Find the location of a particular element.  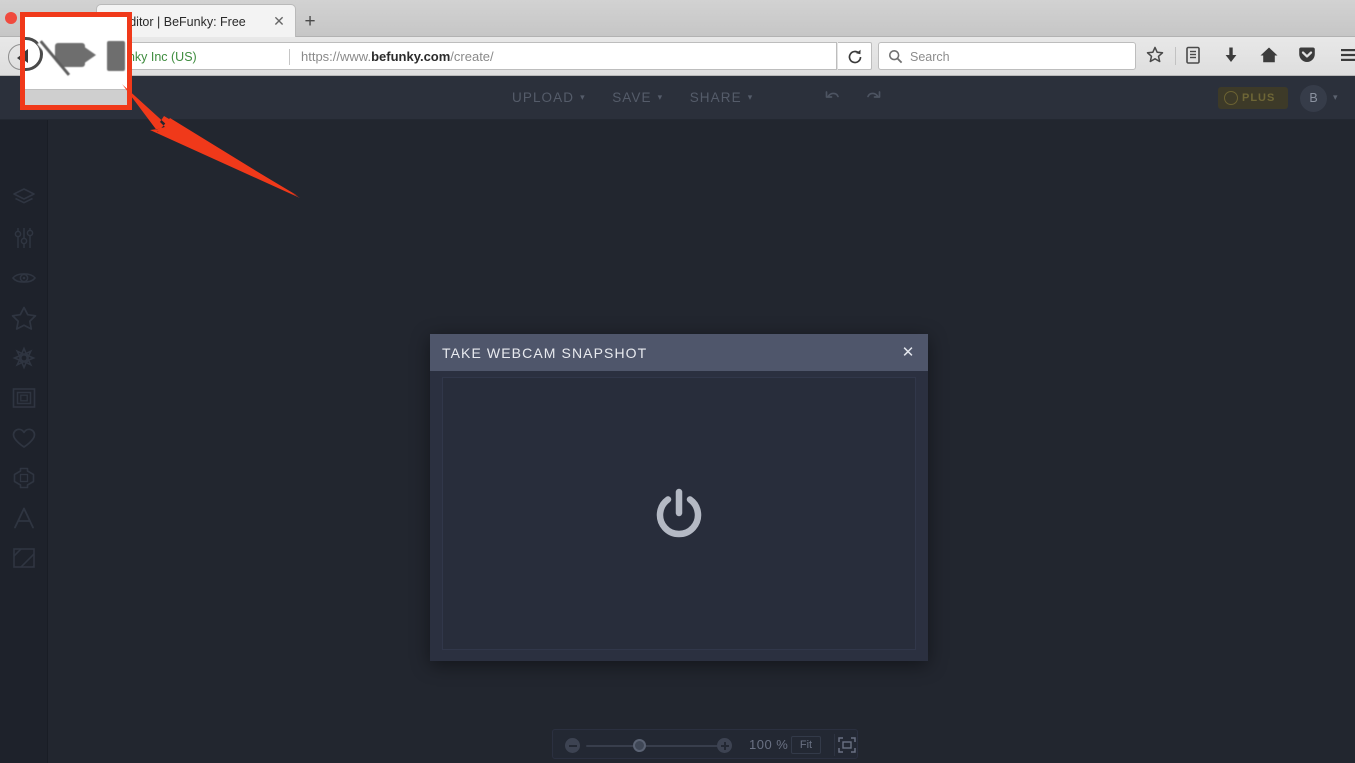

star-glyph is located at coordinates (1155, 54).